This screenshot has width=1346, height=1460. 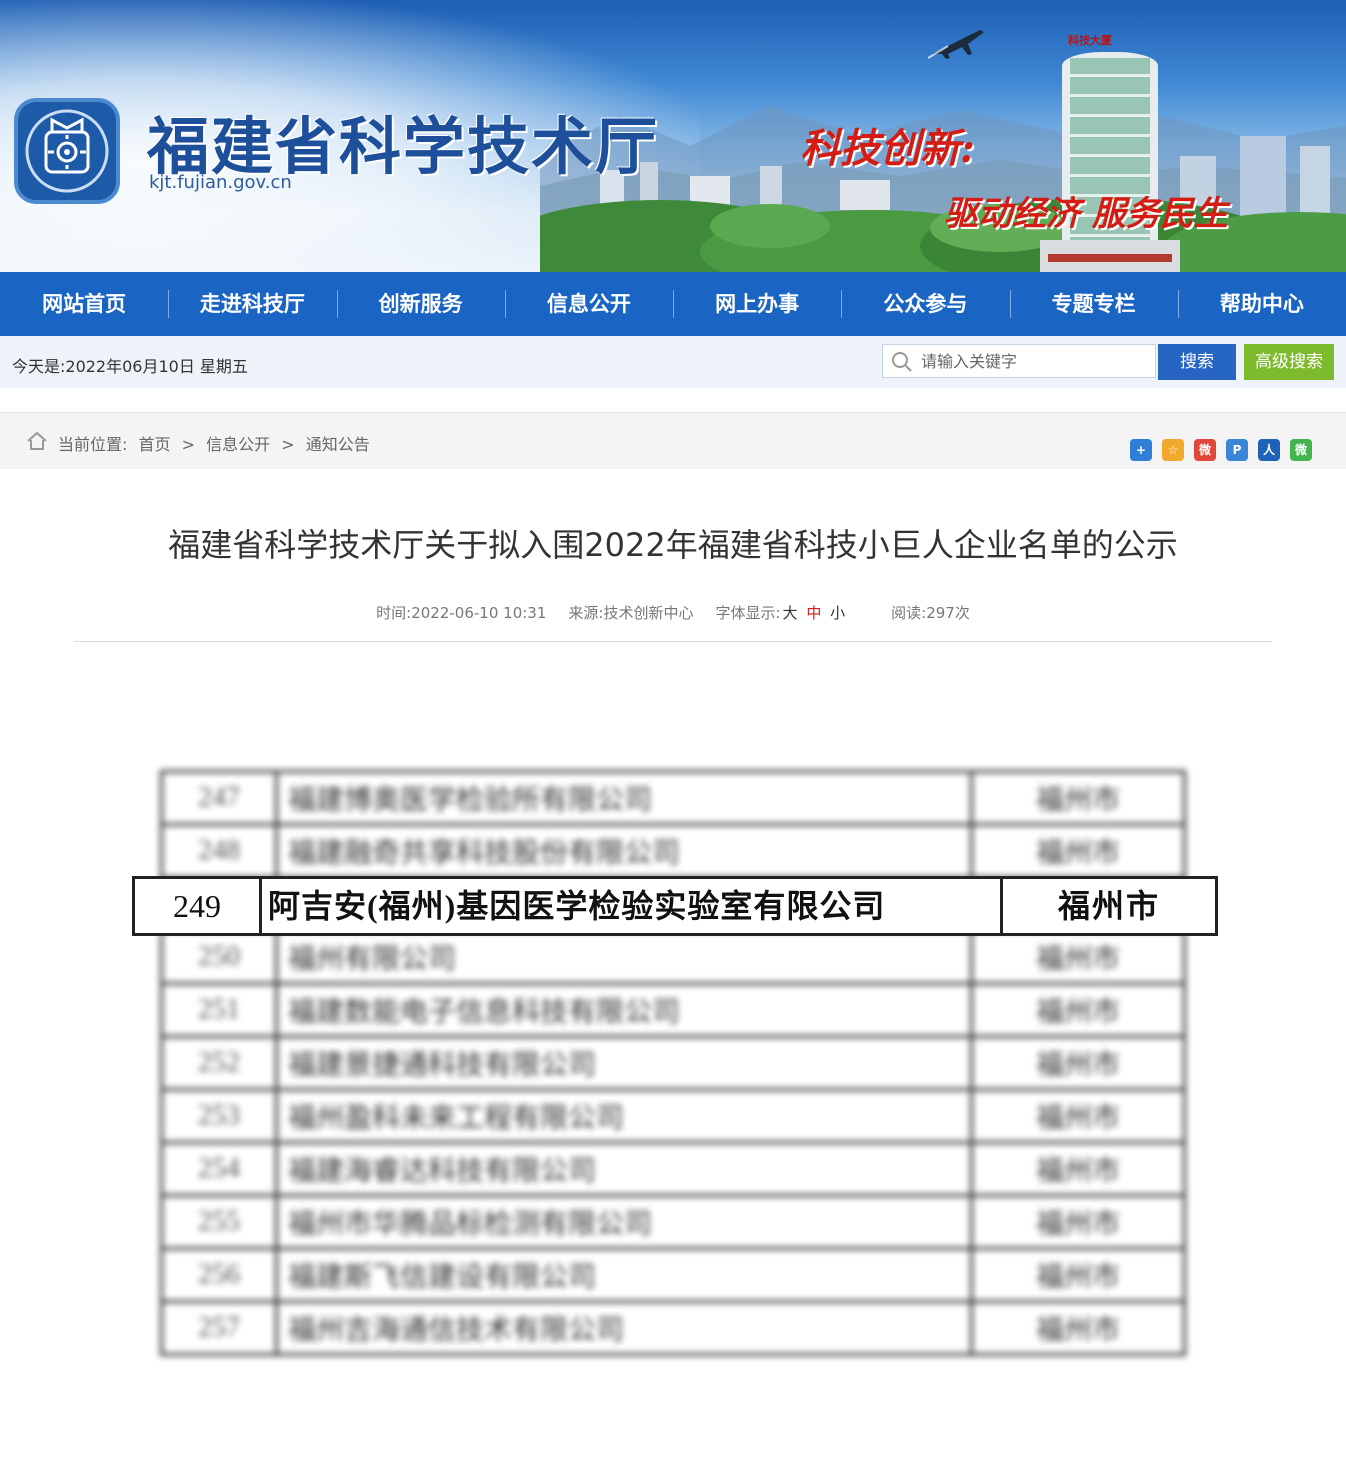 I want to click on company-name: 福州盈科未来工程有限公司, so click(x=624, y=1116).